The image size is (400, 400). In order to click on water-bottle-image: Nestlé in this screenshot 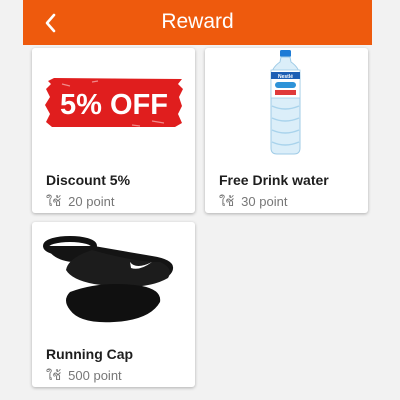, I will do `click(286, 103)`.